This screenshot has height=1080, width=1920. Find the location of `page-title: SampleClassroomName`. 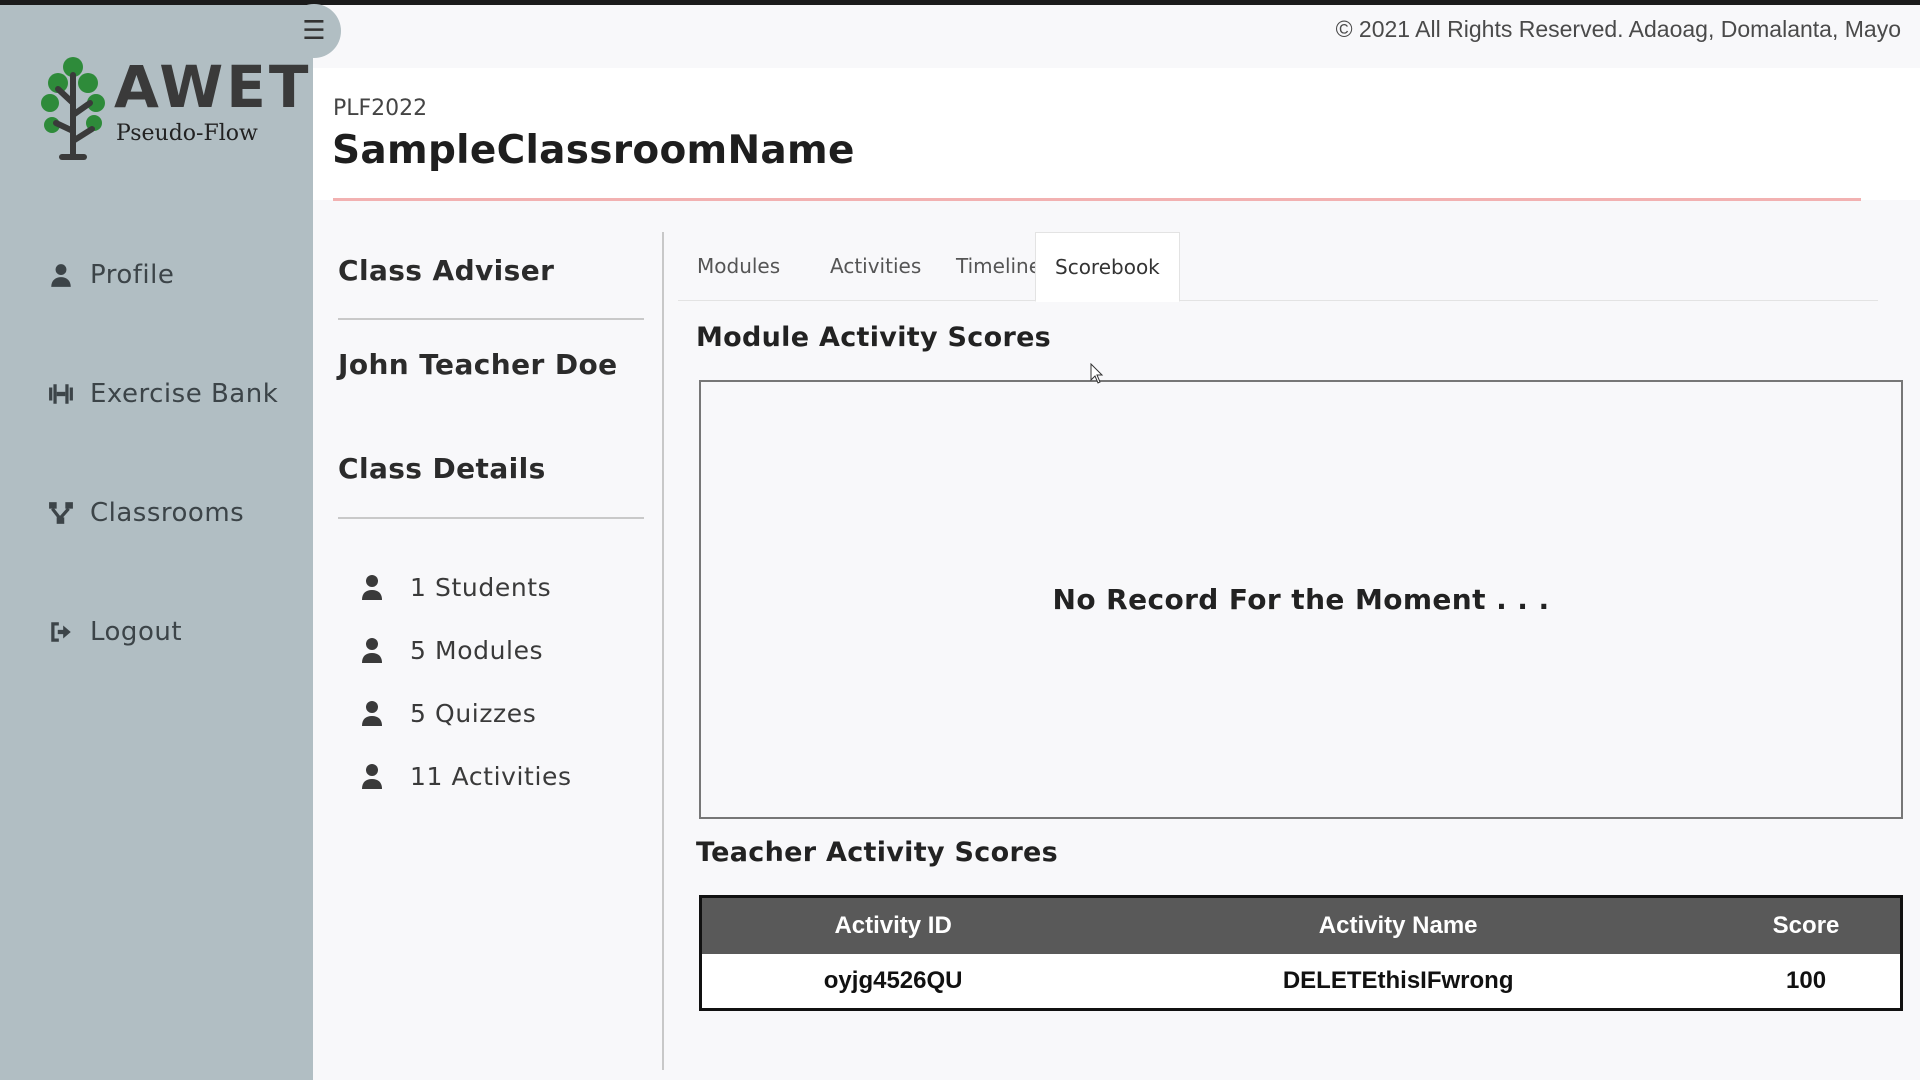

page-title: SampleClassroomName is located at coordinates (593, 150).